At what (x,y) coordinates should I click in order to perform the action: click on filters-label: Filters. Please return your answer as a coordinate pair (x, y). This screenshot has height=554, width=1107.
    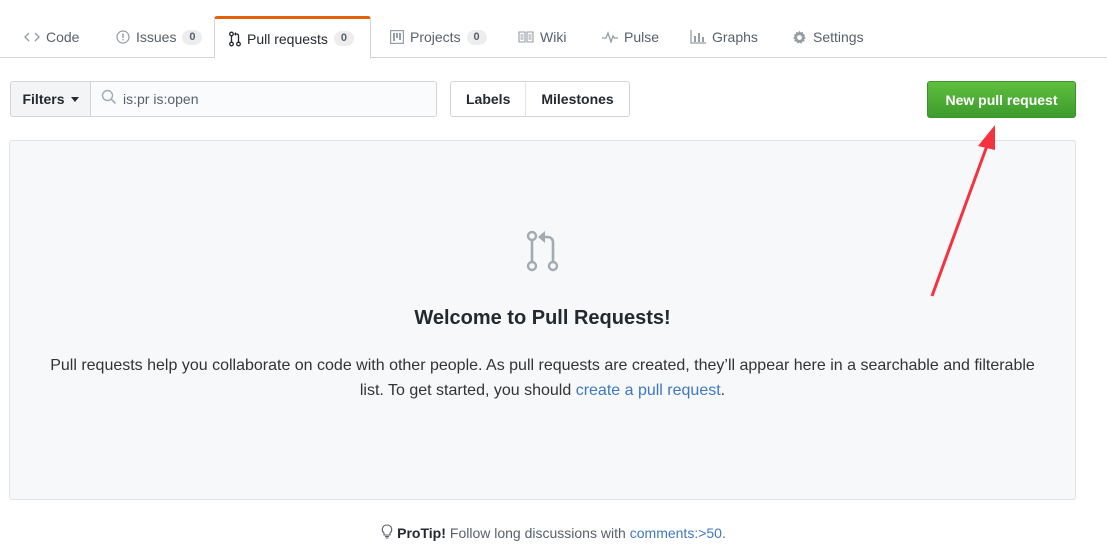
    Looking at the image, I should click on (43, 99).